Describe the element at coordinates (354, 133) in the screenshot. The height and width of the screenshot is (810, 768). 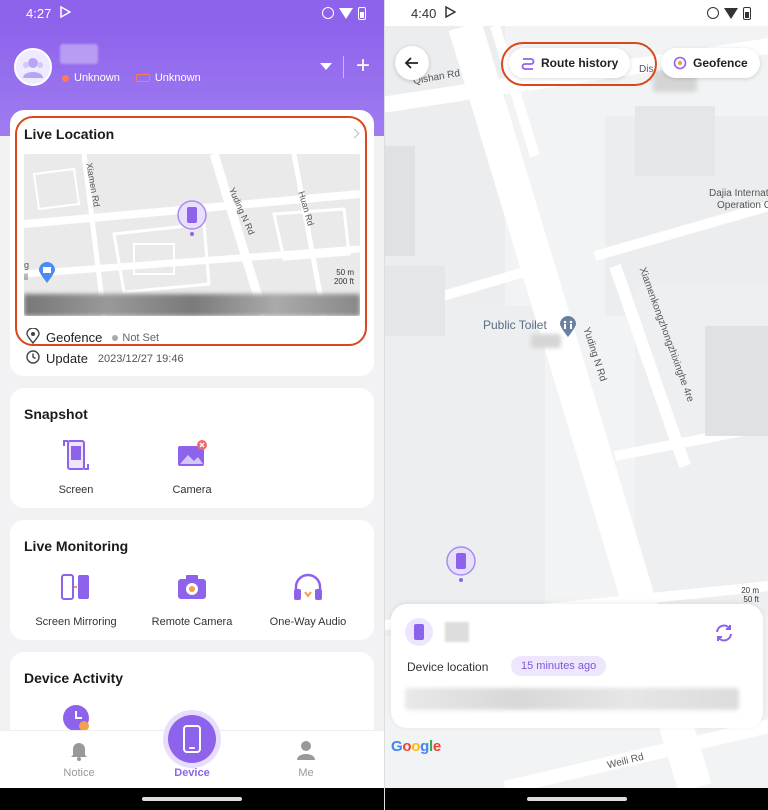
I see `chevron-right-icon` at that location.